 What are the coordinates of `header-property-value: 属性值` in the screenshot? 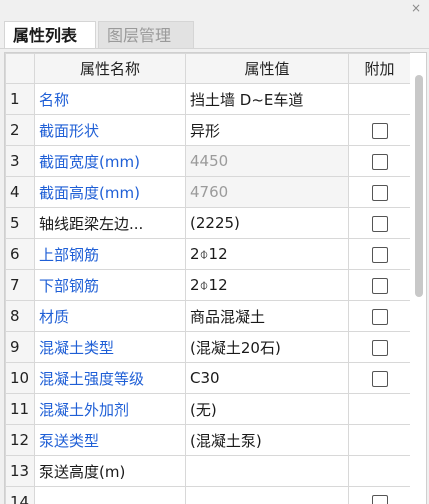 It's located at (267, 68).